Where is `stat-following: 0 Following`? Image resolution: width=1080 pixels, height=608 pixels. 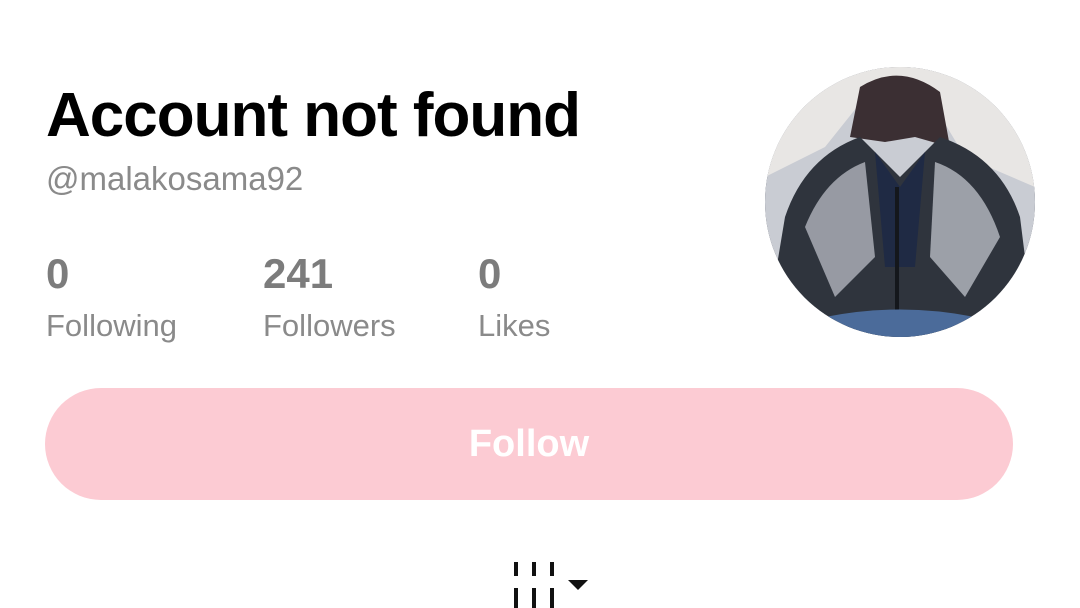
stat-following: 0 Following is located at coordinates (111, 298).